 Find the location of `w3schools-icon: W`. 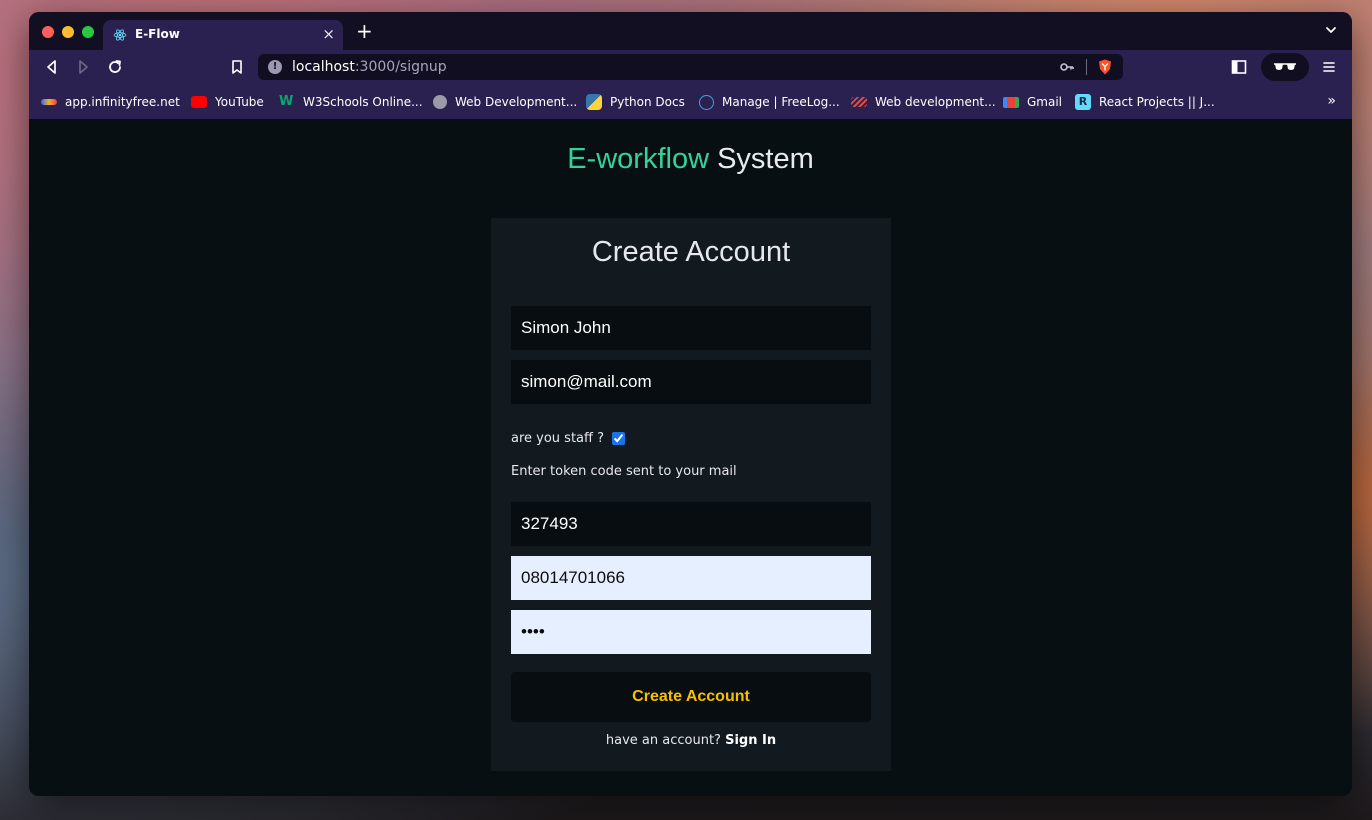

w3schools-icon: W is located at coordinates (286, 101).